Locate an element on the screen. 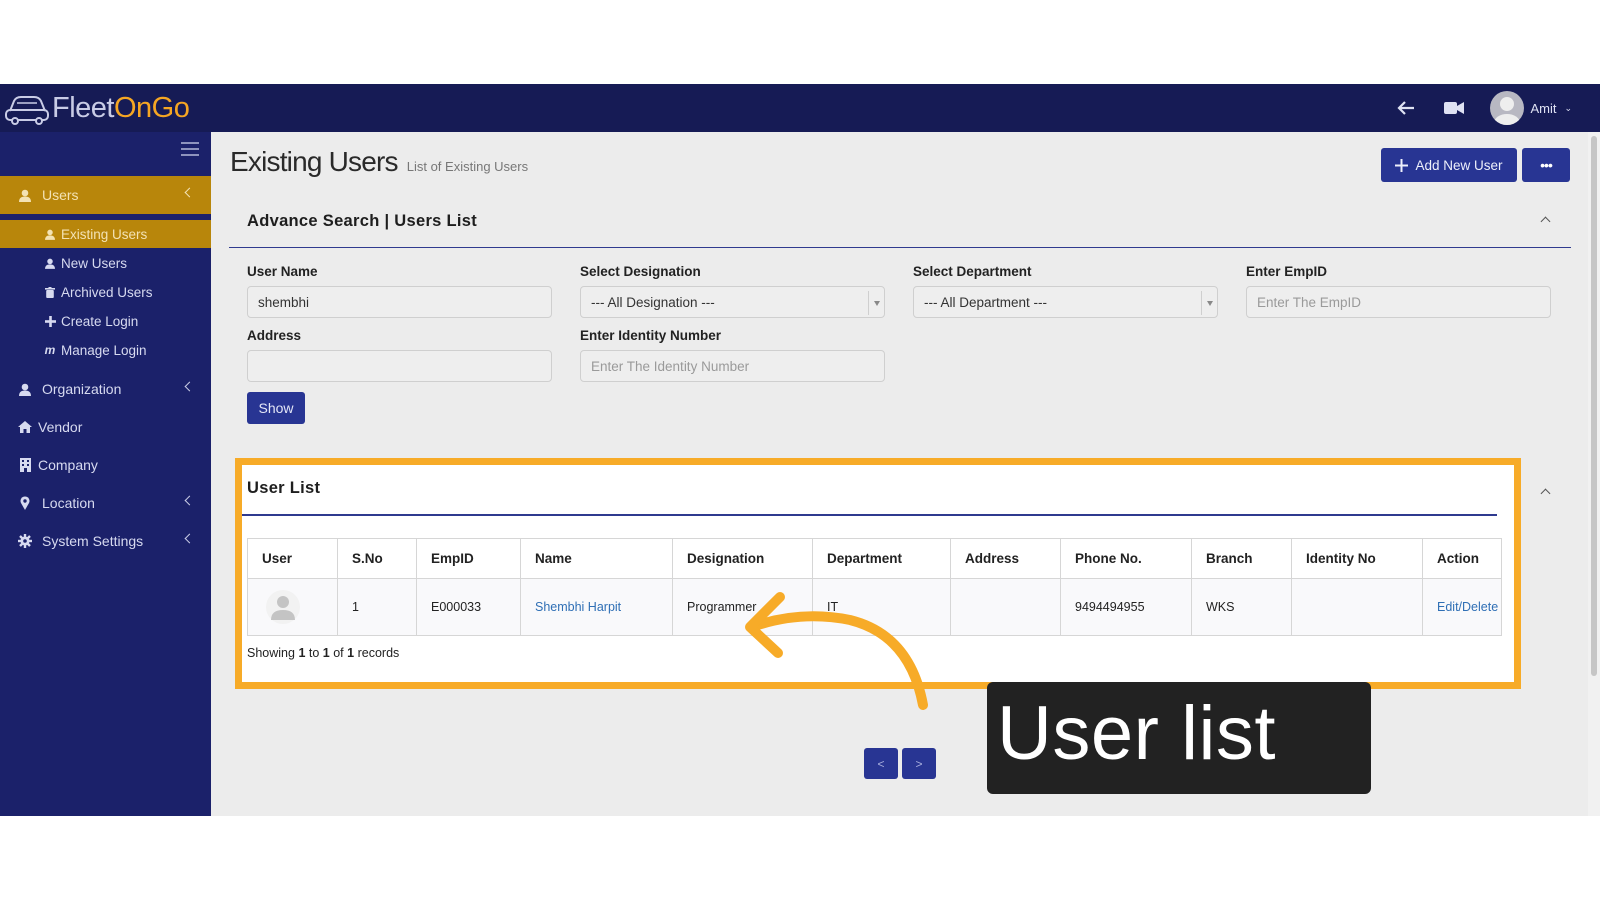  user-name-link: Shembhi Harpit is located at coordinates (578, 607).